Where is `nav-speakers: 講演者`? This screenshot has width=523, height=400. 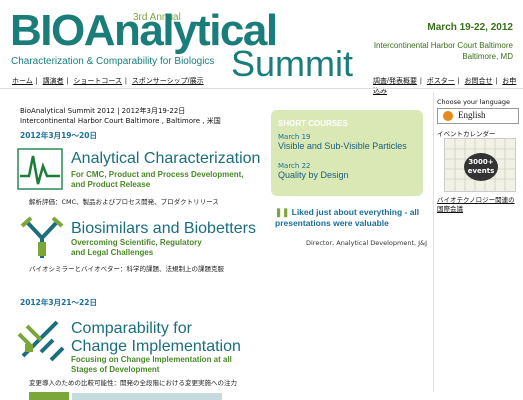
nav-speakers: 講演者 is located at coordinates (53, 81).